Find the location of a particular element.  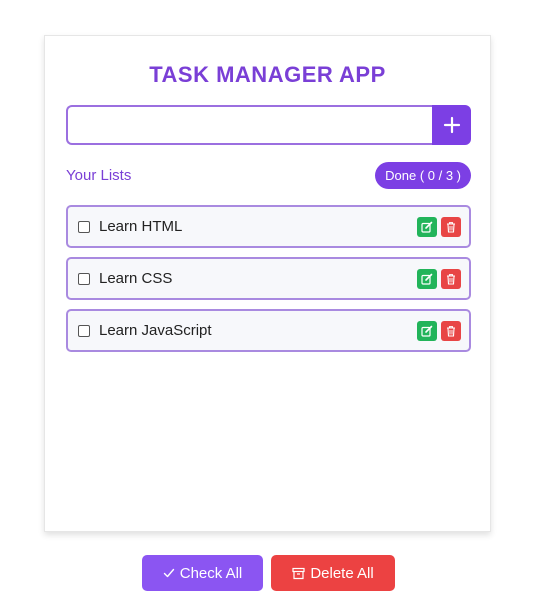

check-icon is located at coordinates (169, 573).